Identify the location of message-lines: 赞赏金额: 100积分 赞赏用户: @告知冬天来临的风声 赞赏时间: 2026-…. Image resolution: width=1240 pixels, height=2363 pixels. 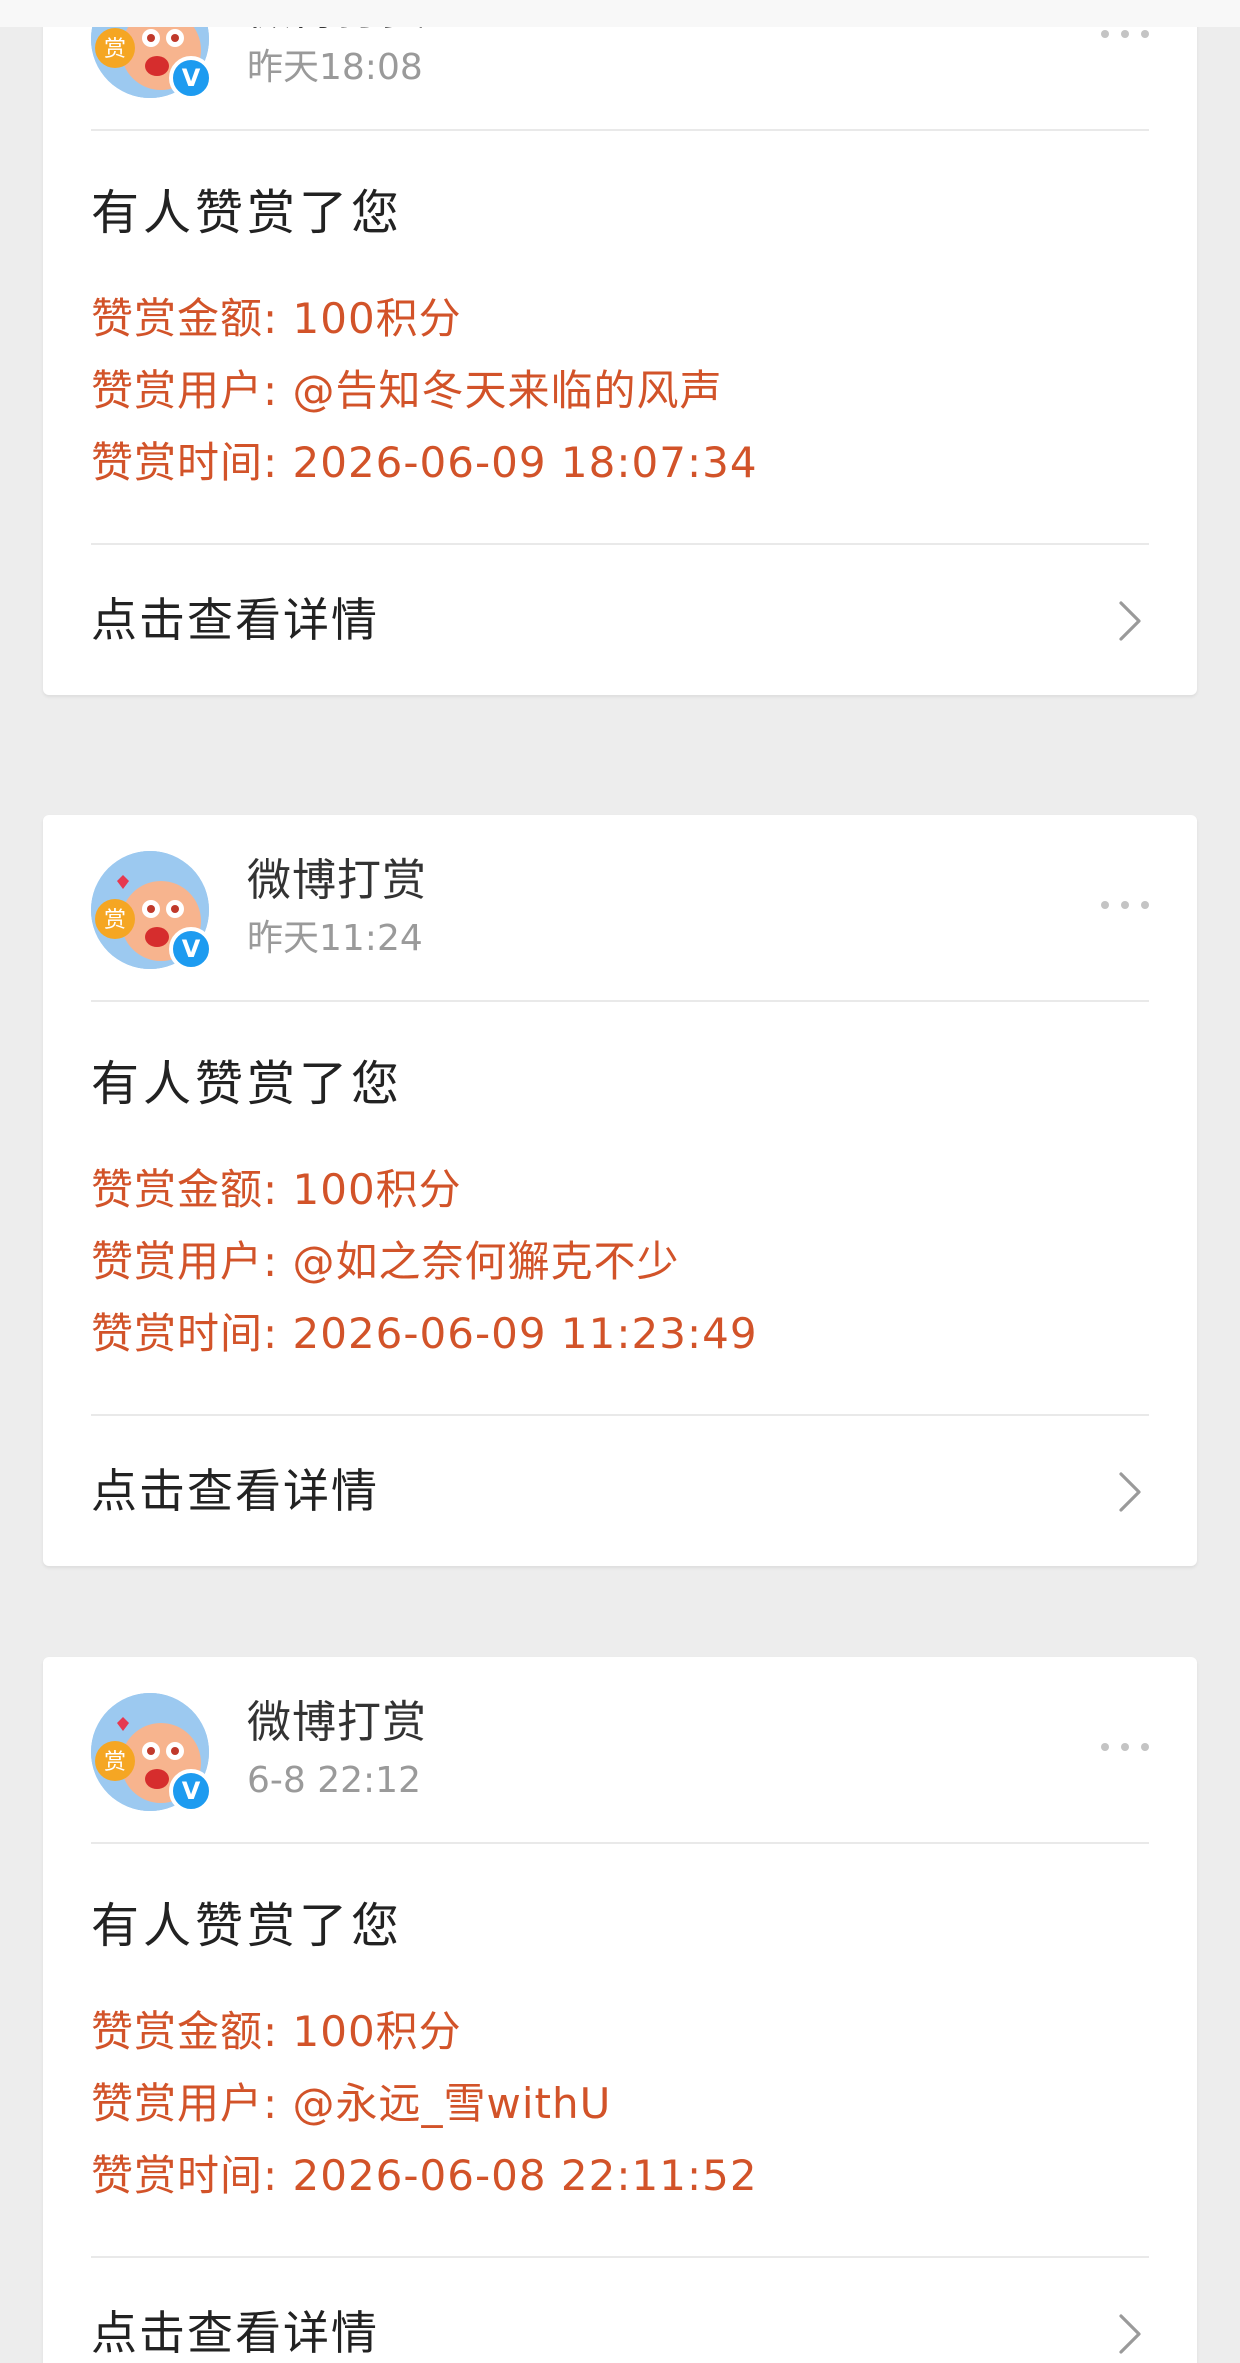
(620, 391).